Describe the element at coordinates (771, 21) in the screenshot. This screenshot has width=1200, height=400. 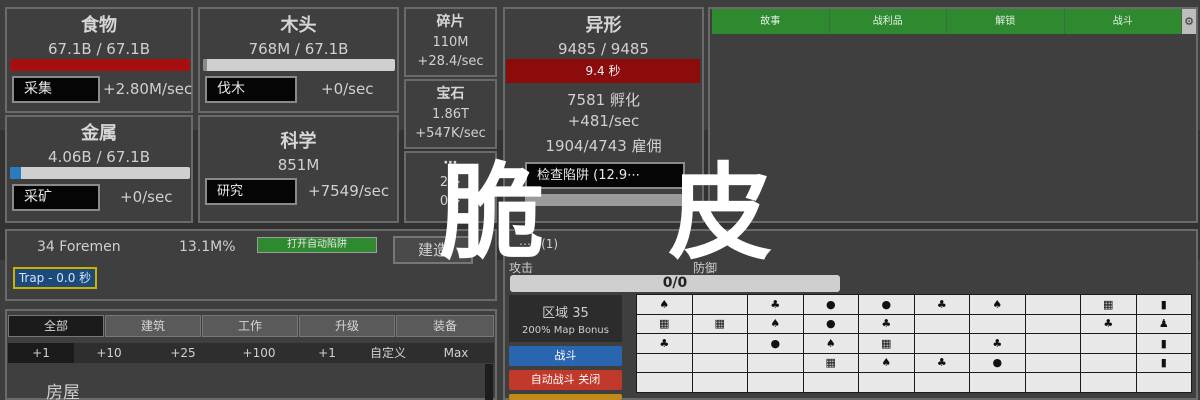
I see `tab-story: 故事` at that location.